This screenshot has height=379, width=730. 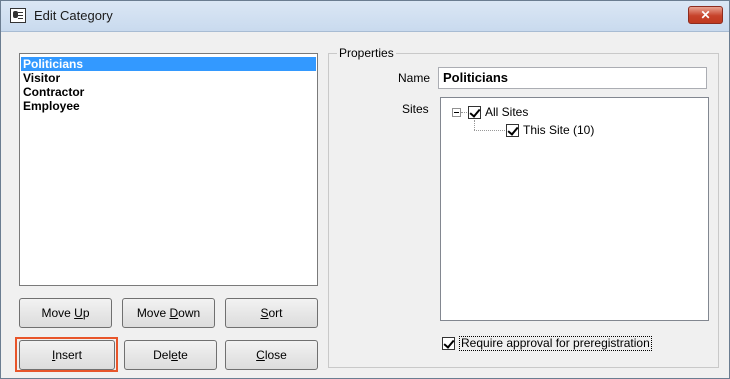 I want to click on require-approval-label: Require approval for preregistration, so click(x=555, y=343).